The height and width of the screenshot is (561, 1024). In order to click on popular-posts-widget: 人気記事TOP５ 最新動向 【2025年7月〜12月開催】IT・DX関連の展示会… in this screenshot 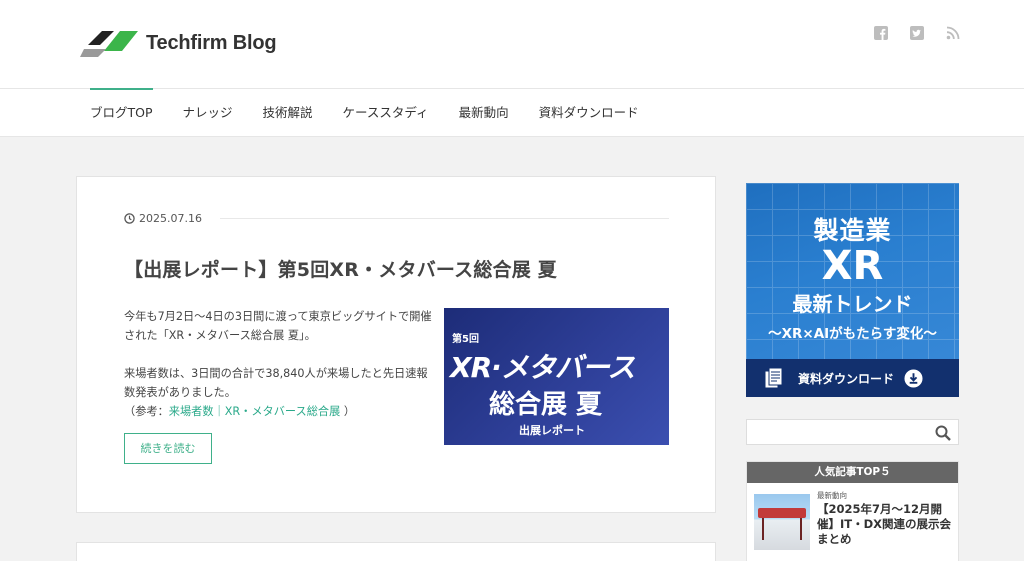, I will do `click(852, 511)`.